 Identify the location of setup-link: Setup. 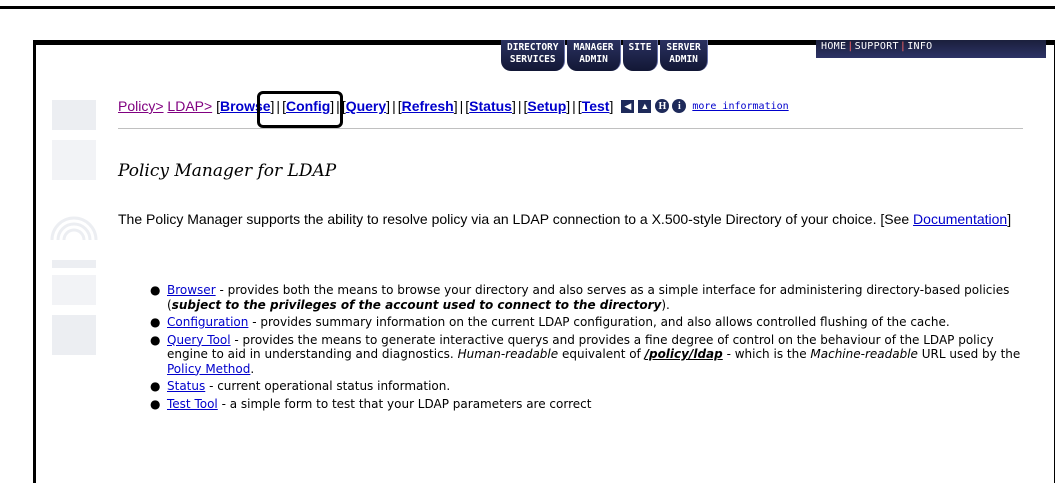
(546, 106).